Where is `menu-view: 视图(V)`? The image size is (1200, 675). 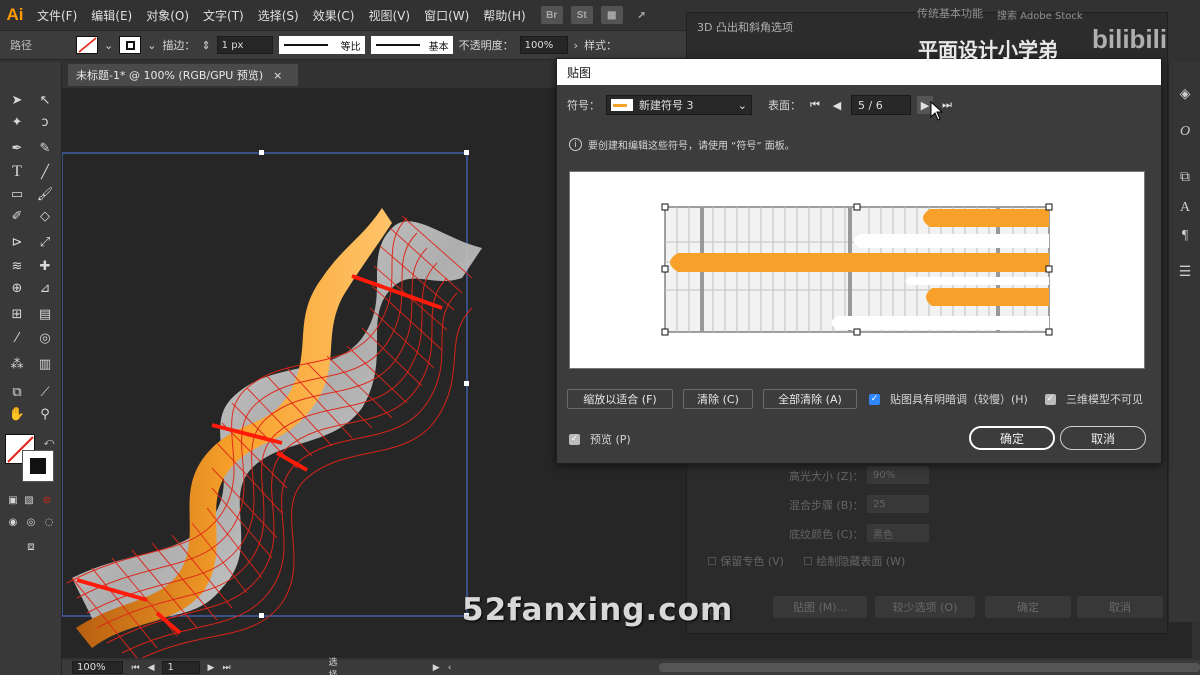 menu-view: 视图(V) is located at coordinates (389, 15).